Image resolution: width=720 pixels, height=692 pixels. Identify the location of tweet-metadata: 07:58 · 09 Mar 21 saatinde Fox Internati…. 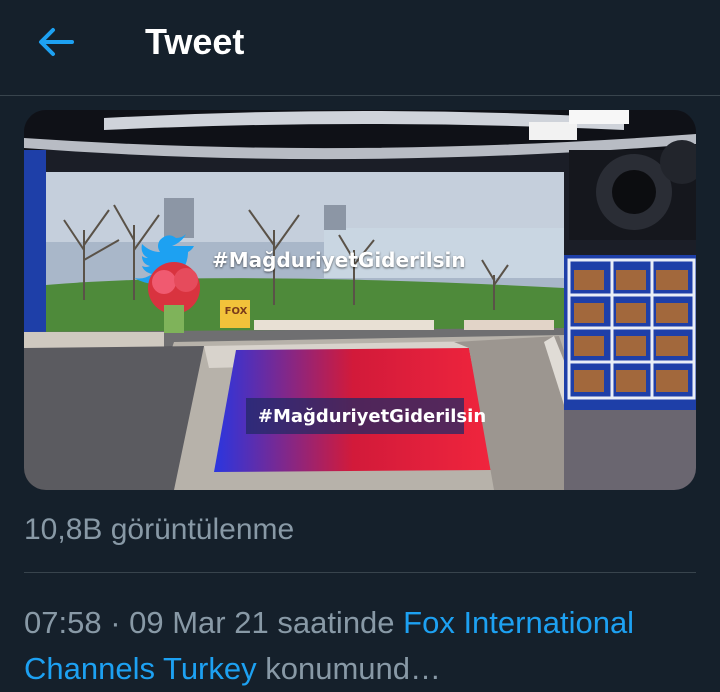
(364, 646).